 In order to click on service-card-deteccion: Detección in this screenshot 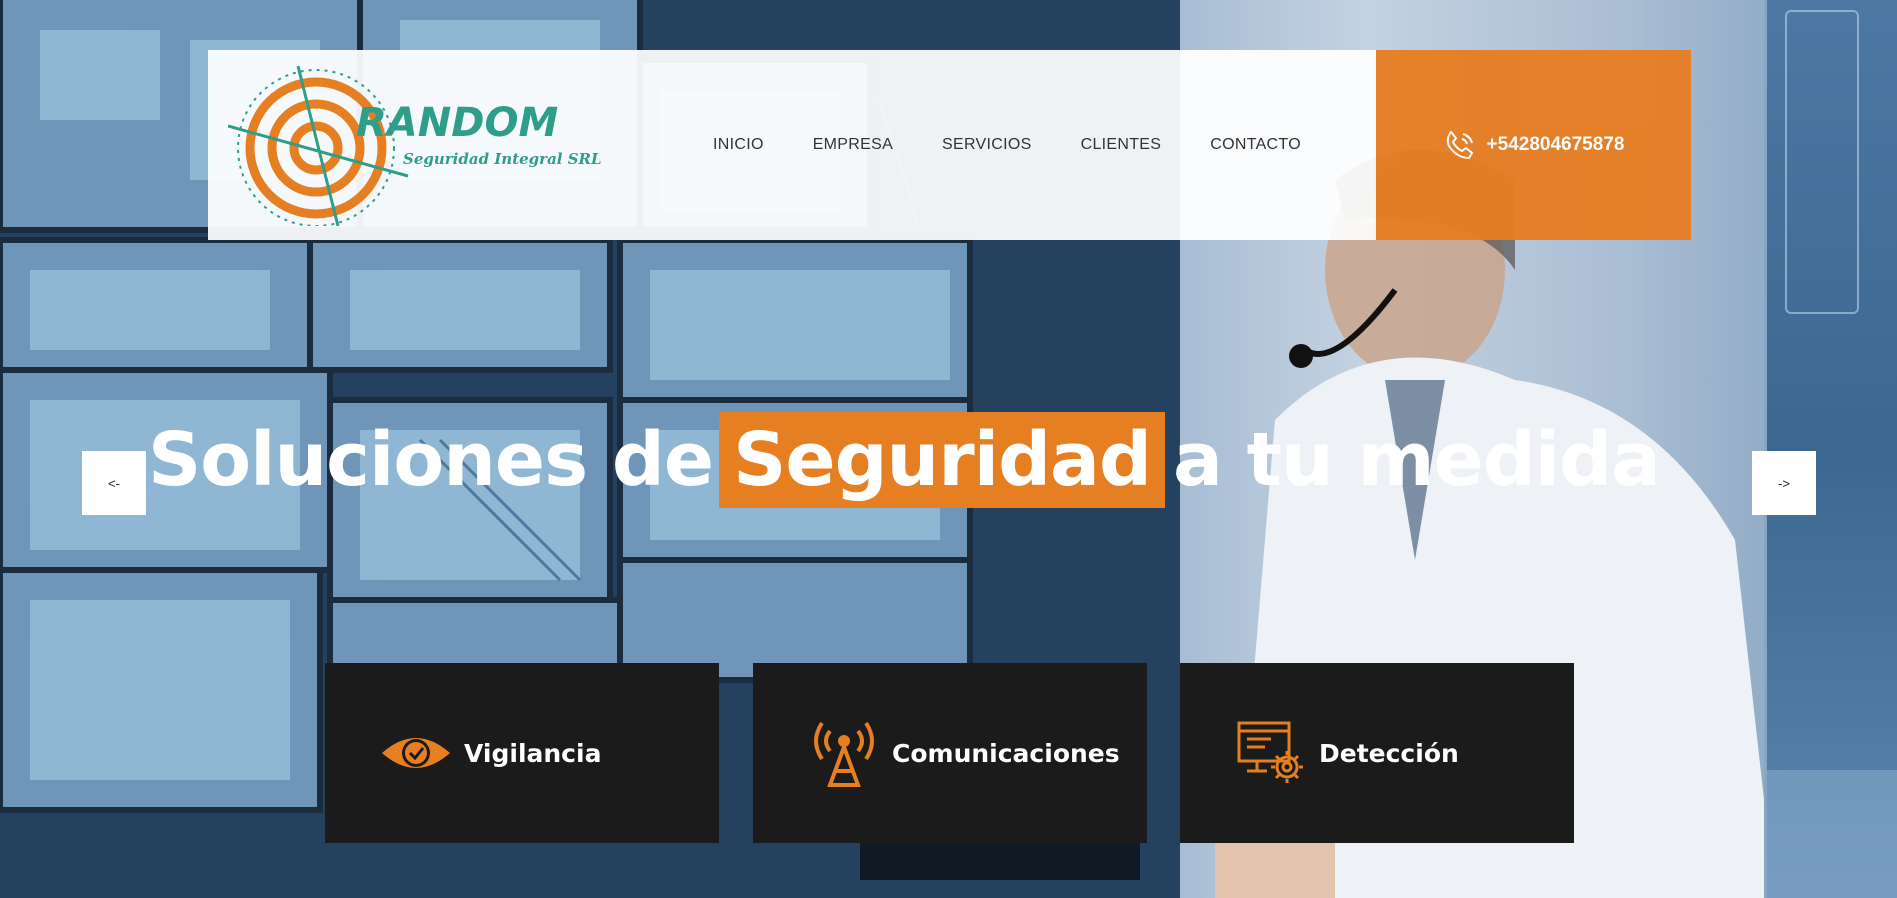, I will do `click(1377, 753)`.